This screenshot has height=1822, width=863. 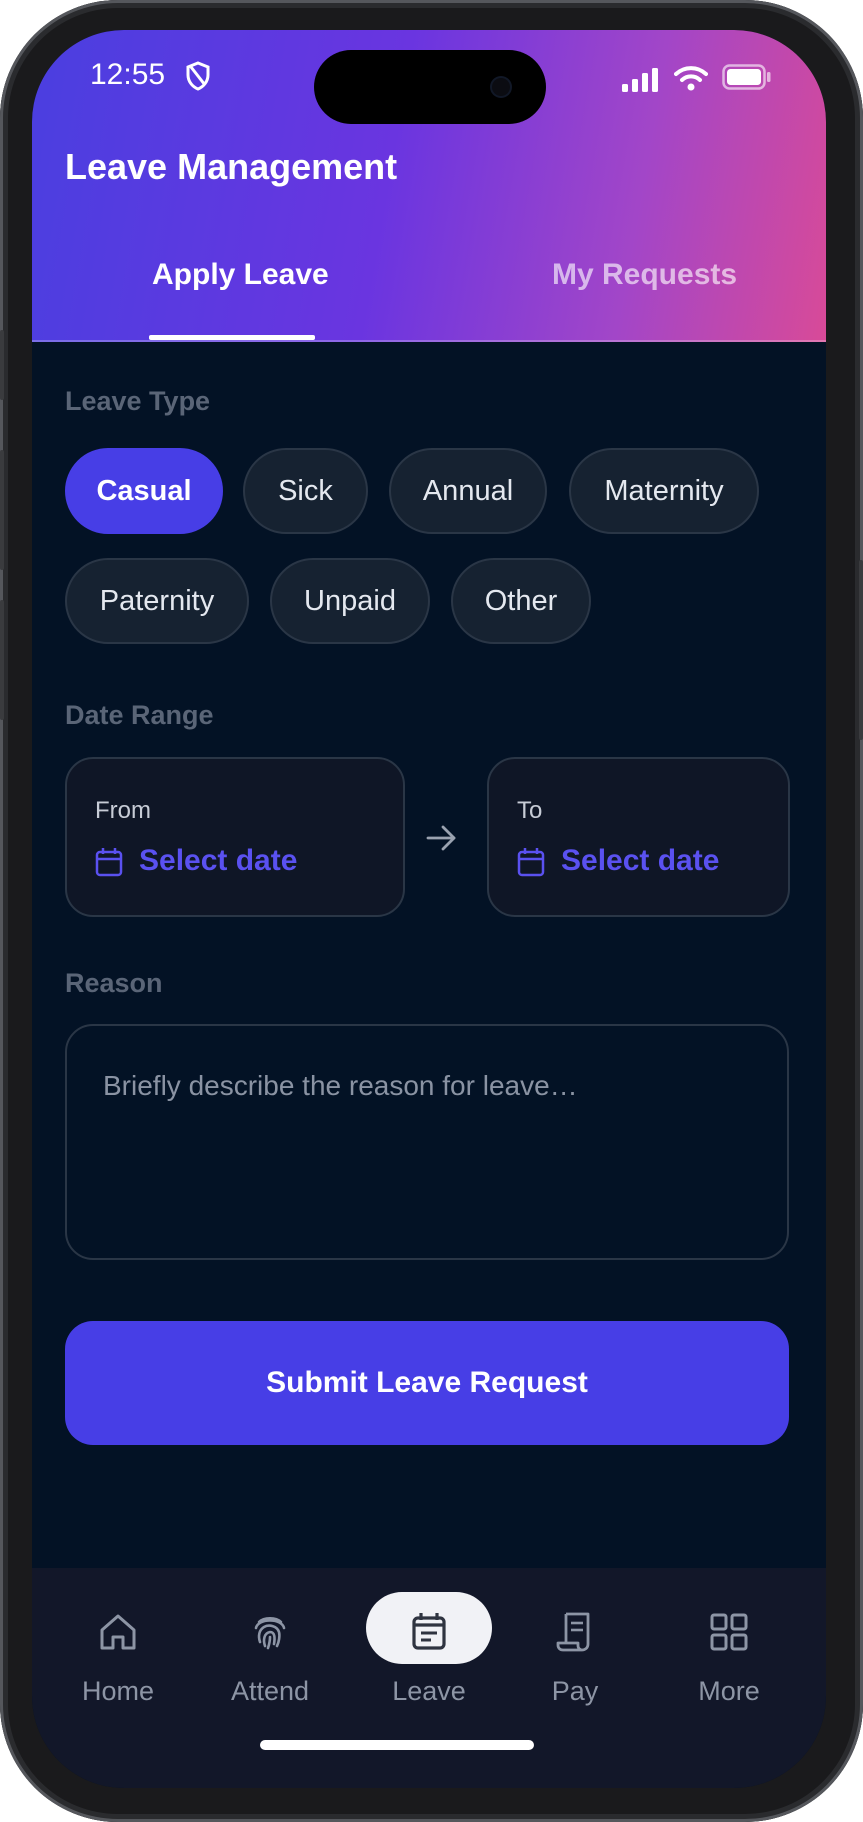 What do you see at coordinates (397, 1745) in the screenshot?
I see `home-indicator` at bounding box center [397, 1745].